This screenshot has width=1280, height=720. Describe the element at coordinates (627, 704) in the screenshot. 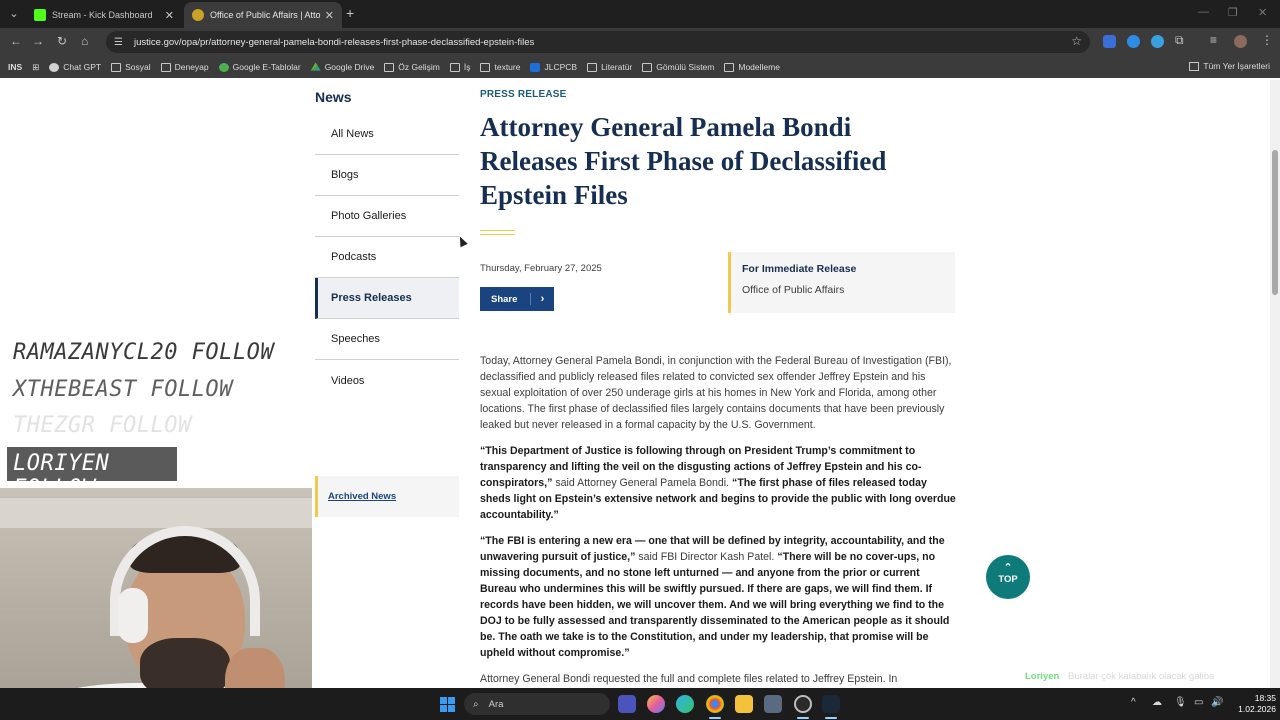

I see `teams-icon` at that location.